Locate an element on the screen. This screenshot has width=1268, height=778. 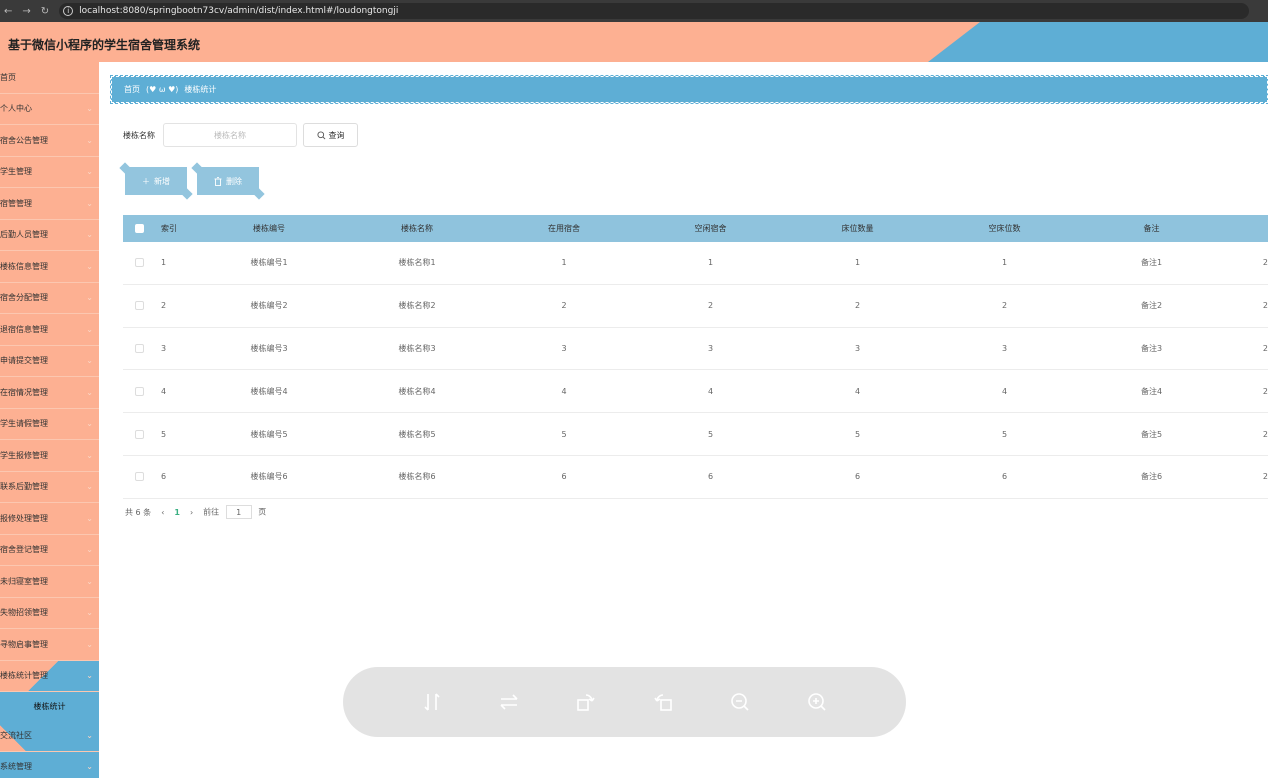
sidebar-item: 失物招领管理 ⌄ is located at coordinates (49, 613).